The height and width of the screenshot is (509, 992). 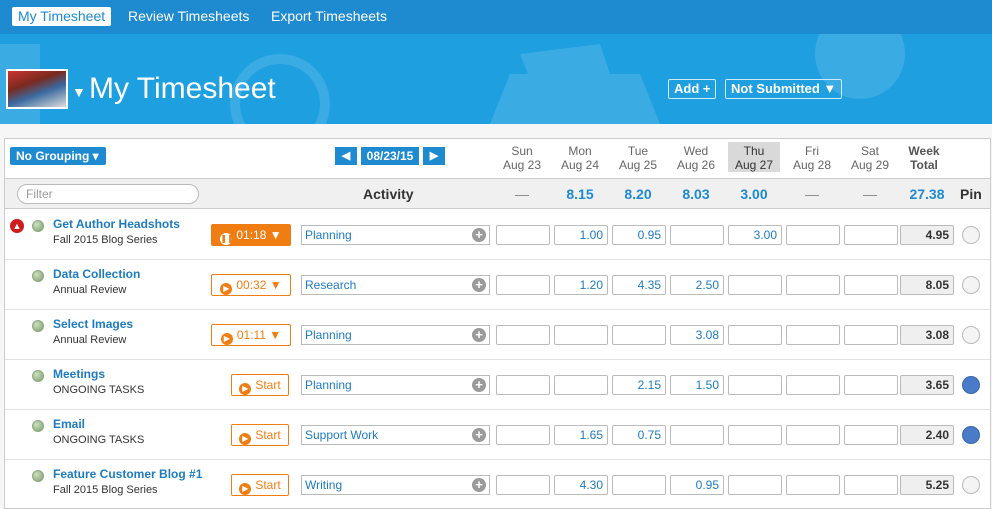 What do you see at coordinates (329, 16) in the screenshot?
I see `tab-export-timesheets: Export Timesheets` at bounding box center [329, 16].